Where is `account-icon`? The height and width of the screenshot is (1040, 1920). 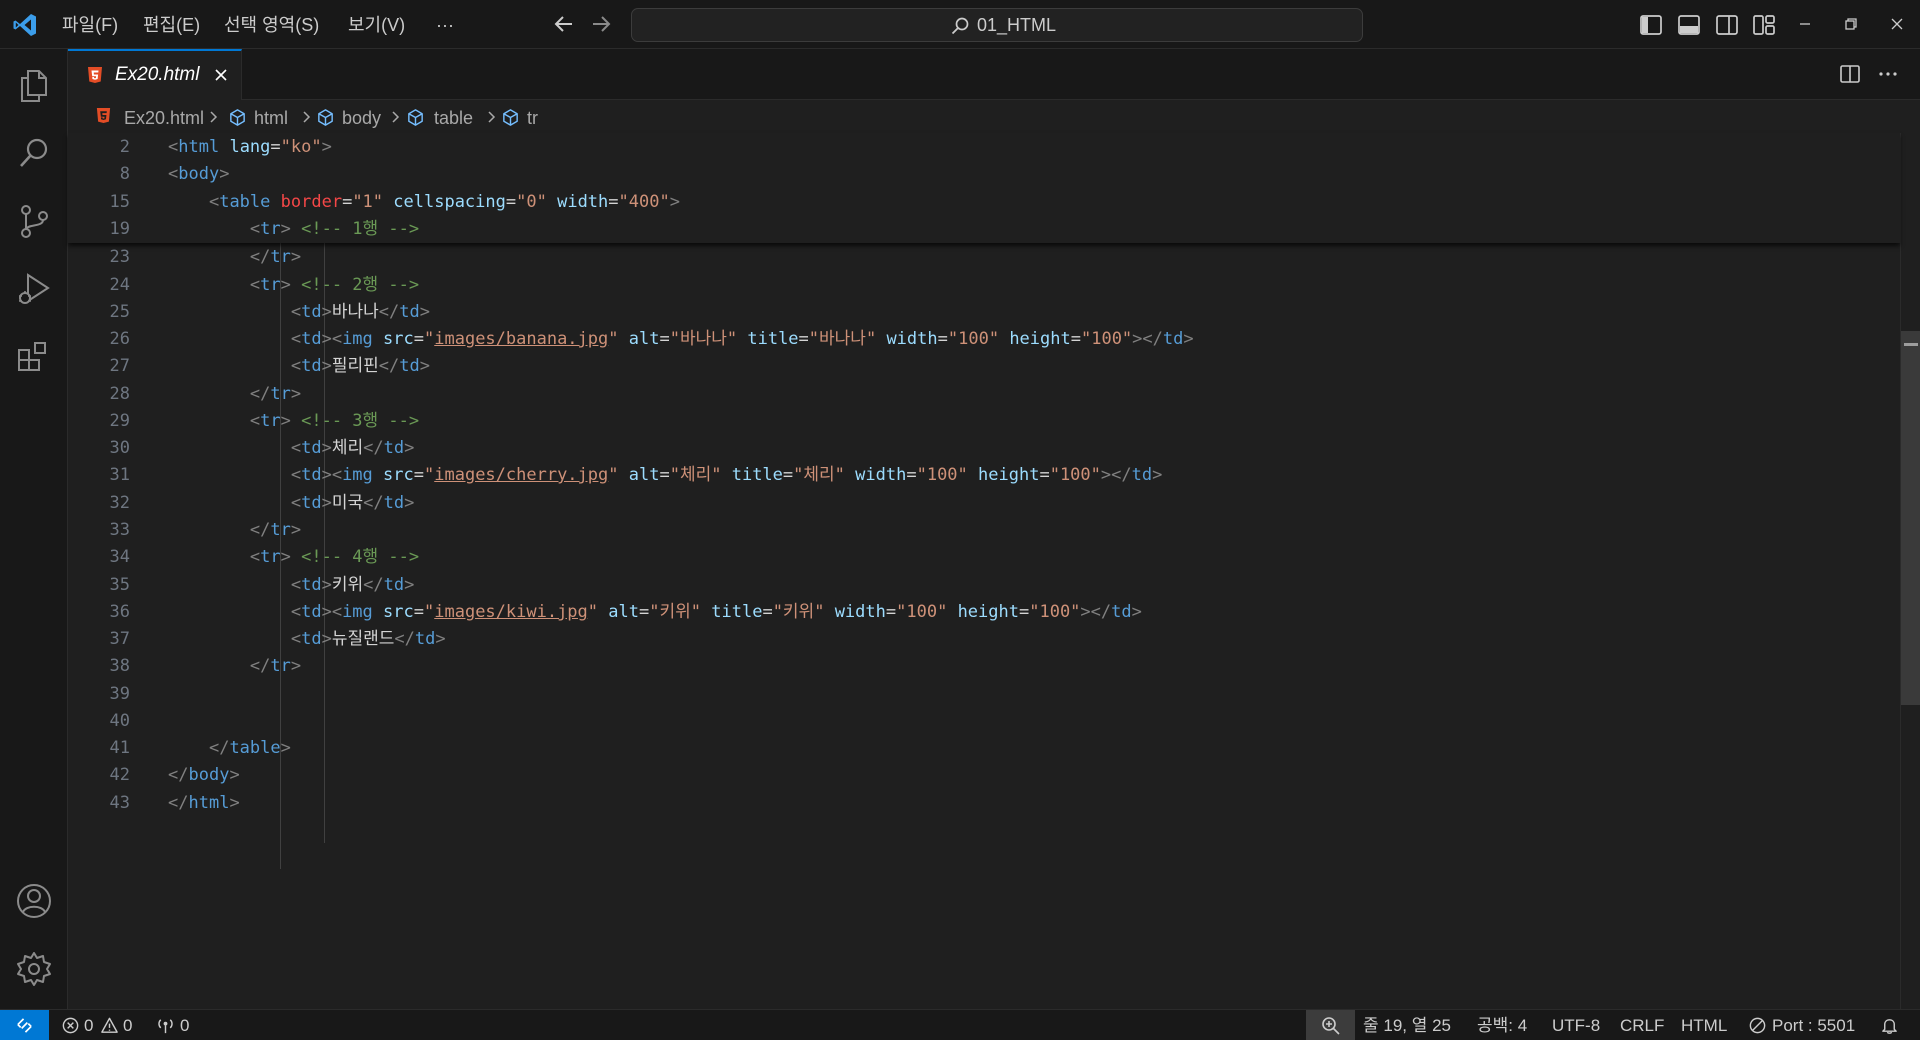 account-icon is located at coordinates (34, 901).